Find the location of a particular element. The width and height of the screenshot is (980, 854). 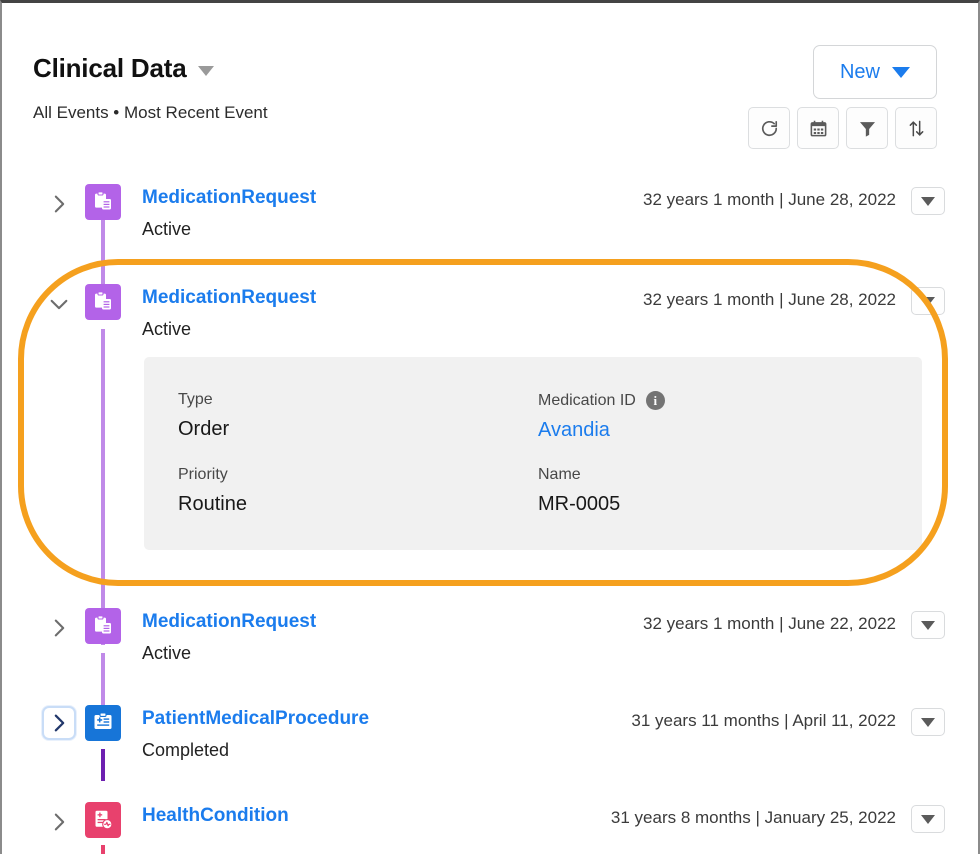

sort-arrows-icon is located at coordinates (916, 128).